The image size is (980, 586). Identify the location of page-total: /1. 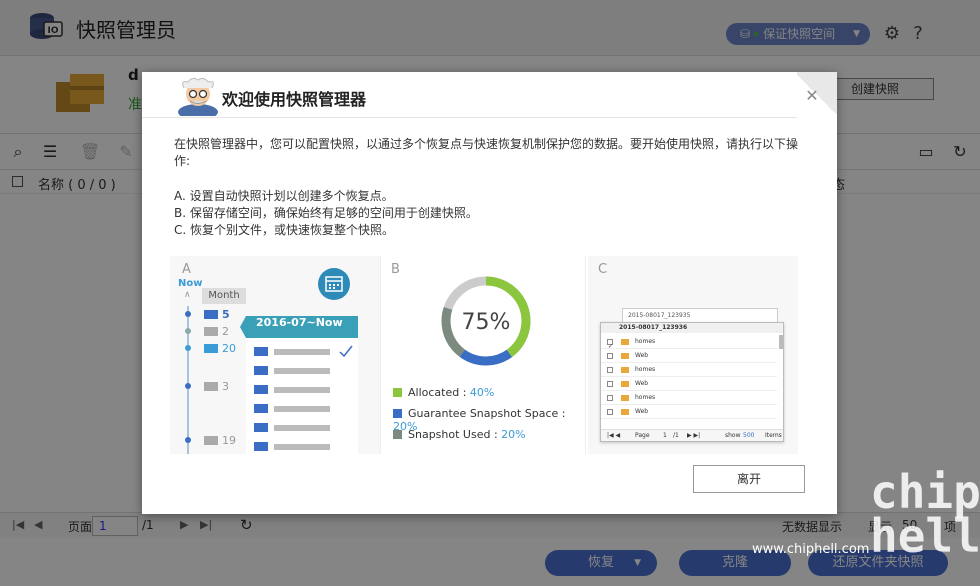
(676, 435).